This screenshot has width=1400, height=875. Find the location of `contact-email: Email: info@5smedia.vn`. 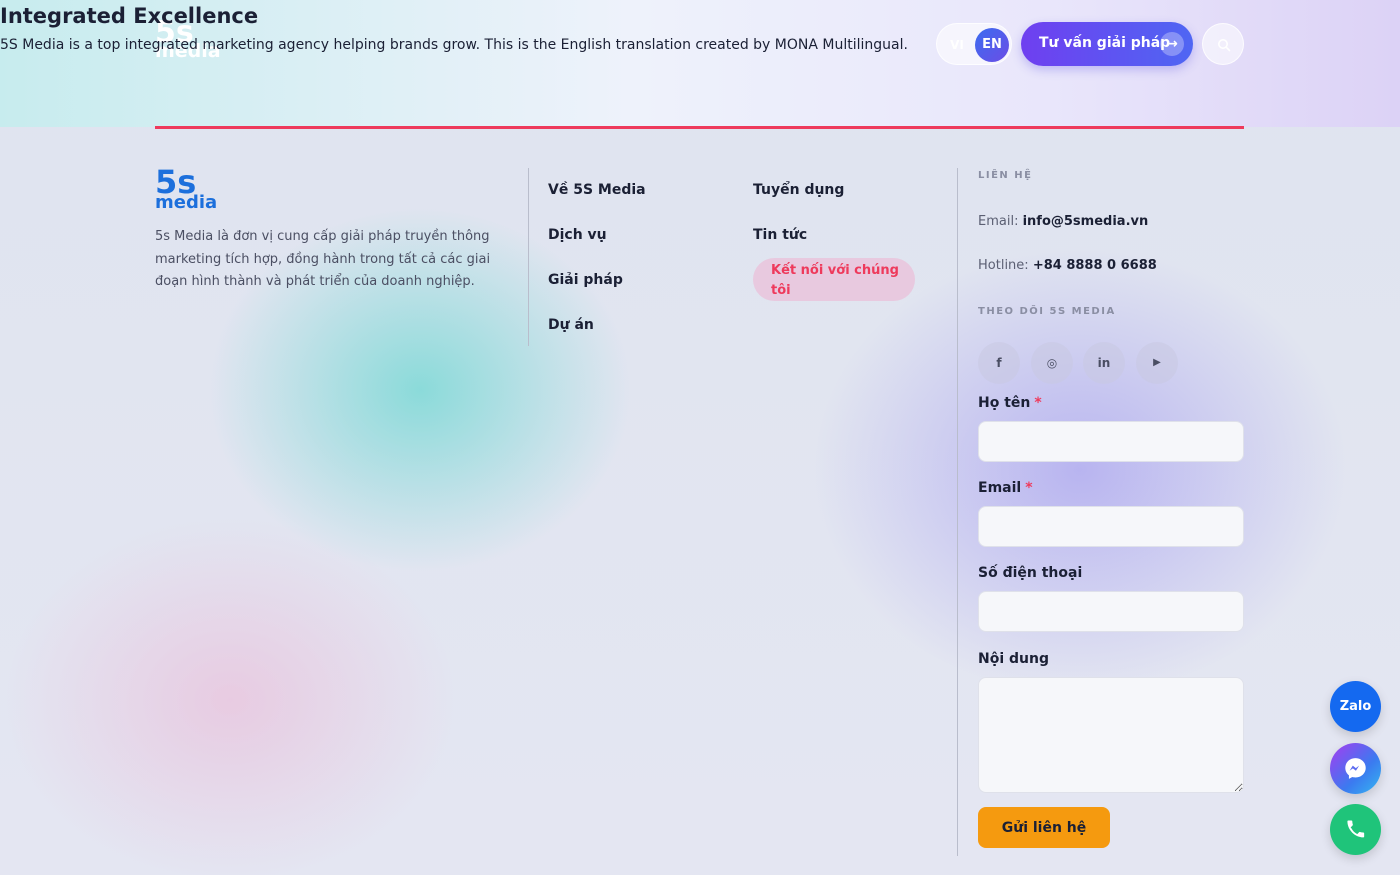

contact-email: Email: info@5smedia.vn is located at coordinates (1063, 221).